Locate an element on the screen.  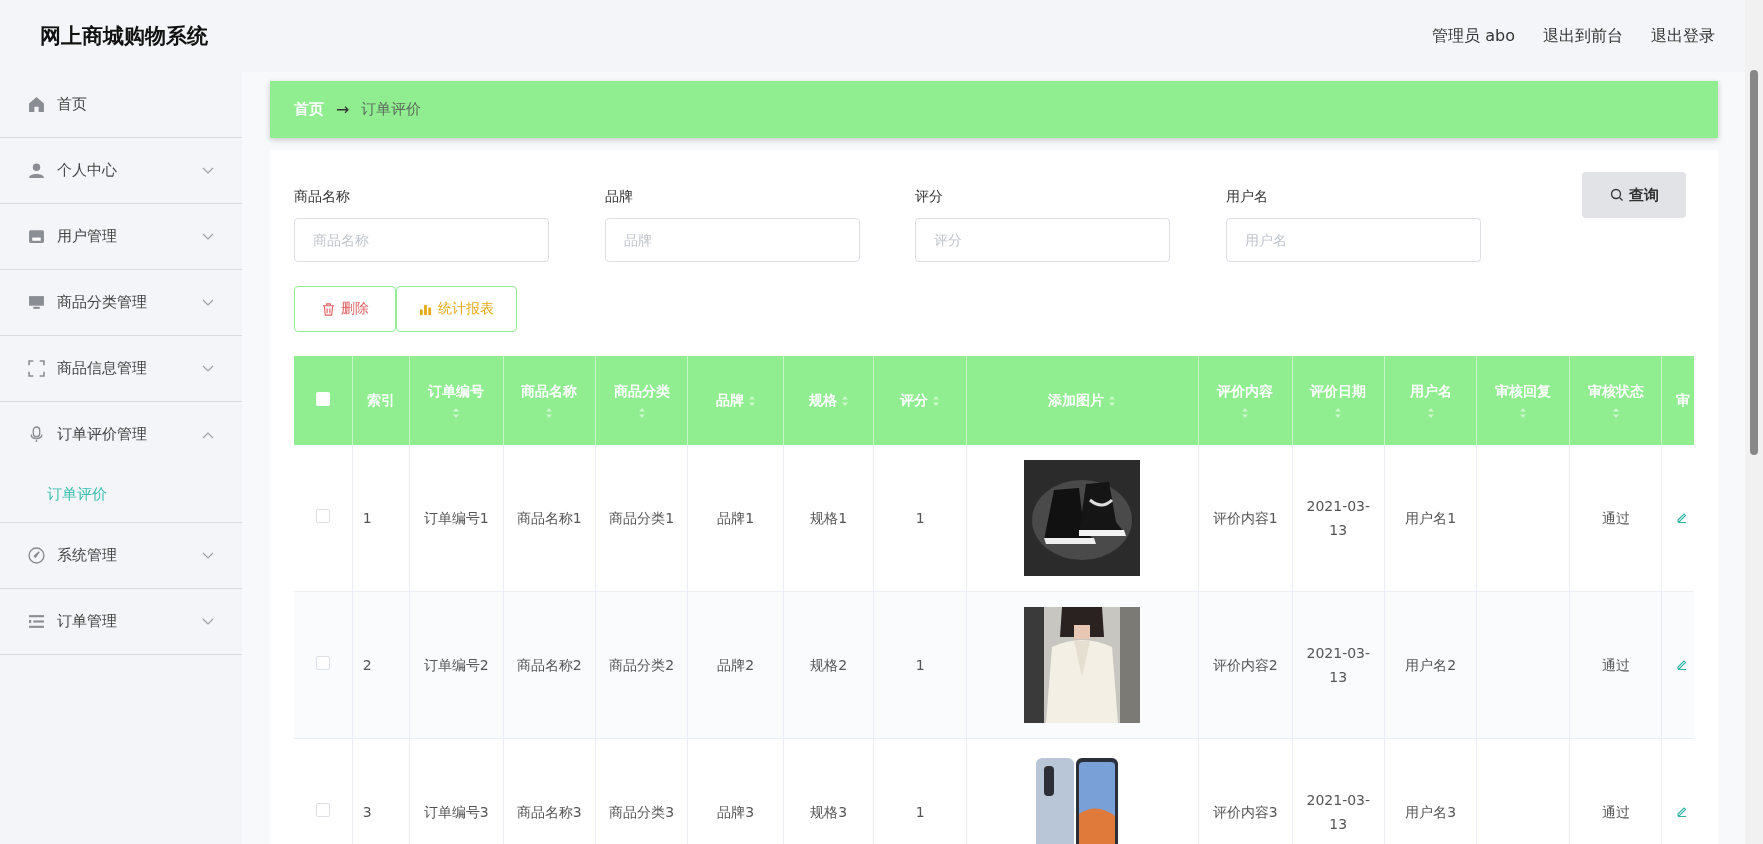
home-icon is located at coordinates (36, 104).